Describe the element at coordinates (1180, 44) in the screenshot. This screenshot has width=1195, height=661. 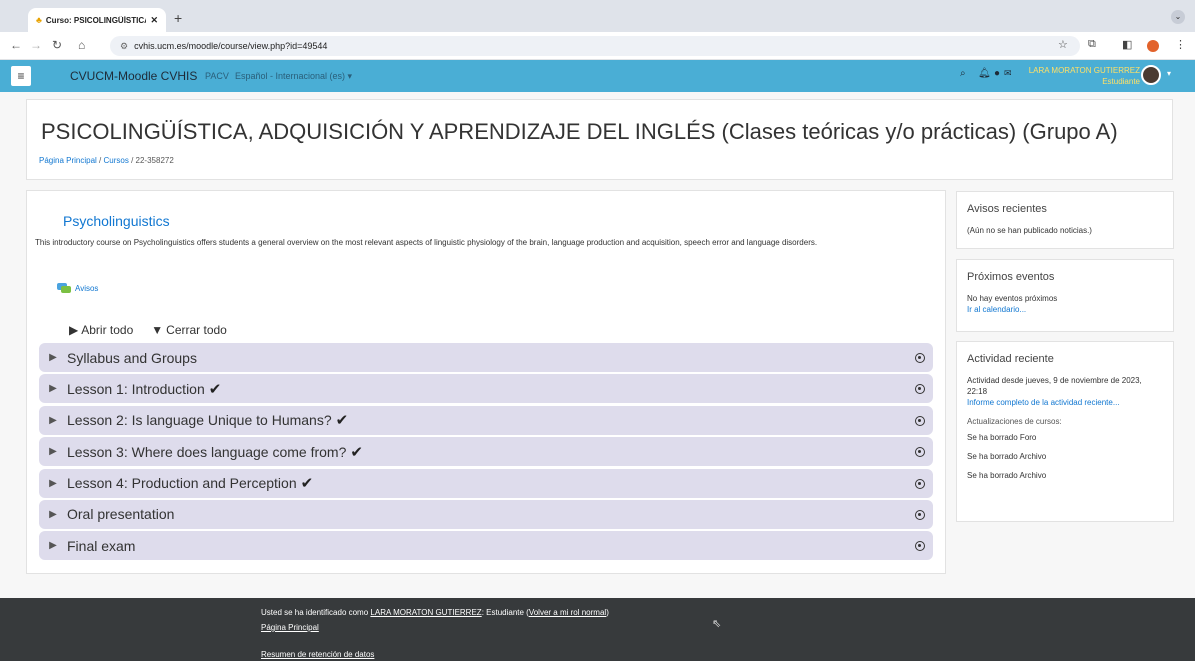
I see `browser-menu-icon: ⋮` at that location.